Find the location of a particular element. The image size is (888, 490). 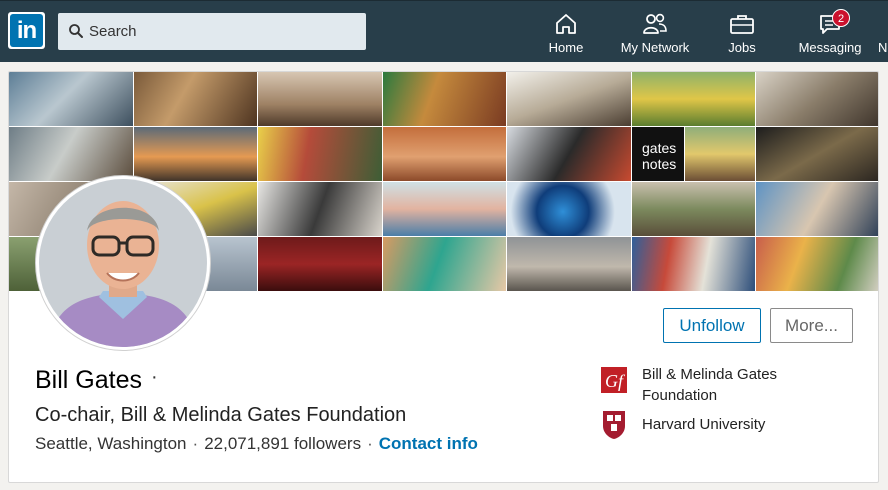

nav-jobs-label: Jobs is located at coordinates (742, 47).